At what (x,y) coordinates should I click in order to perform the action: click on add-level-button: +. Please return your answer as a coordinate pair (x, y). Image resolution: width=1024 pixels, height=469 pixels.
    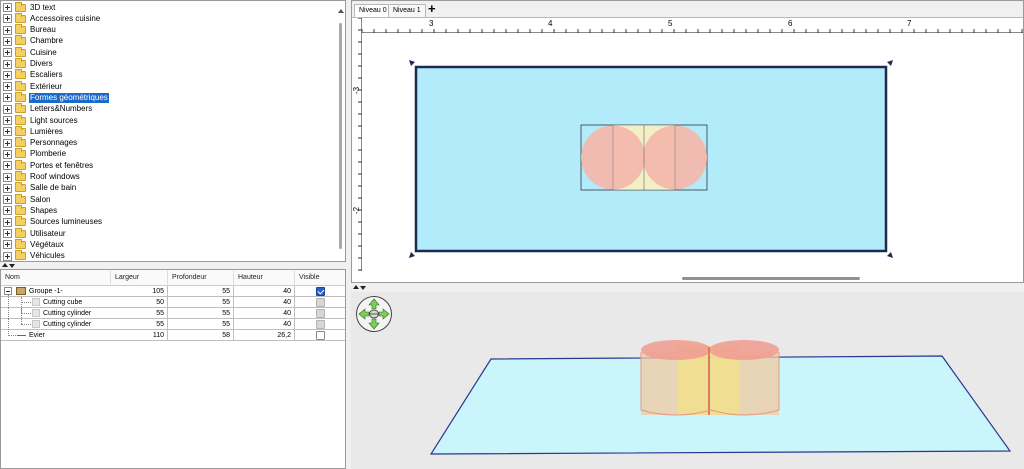
    Looking at the image, I should click on (432, 9).